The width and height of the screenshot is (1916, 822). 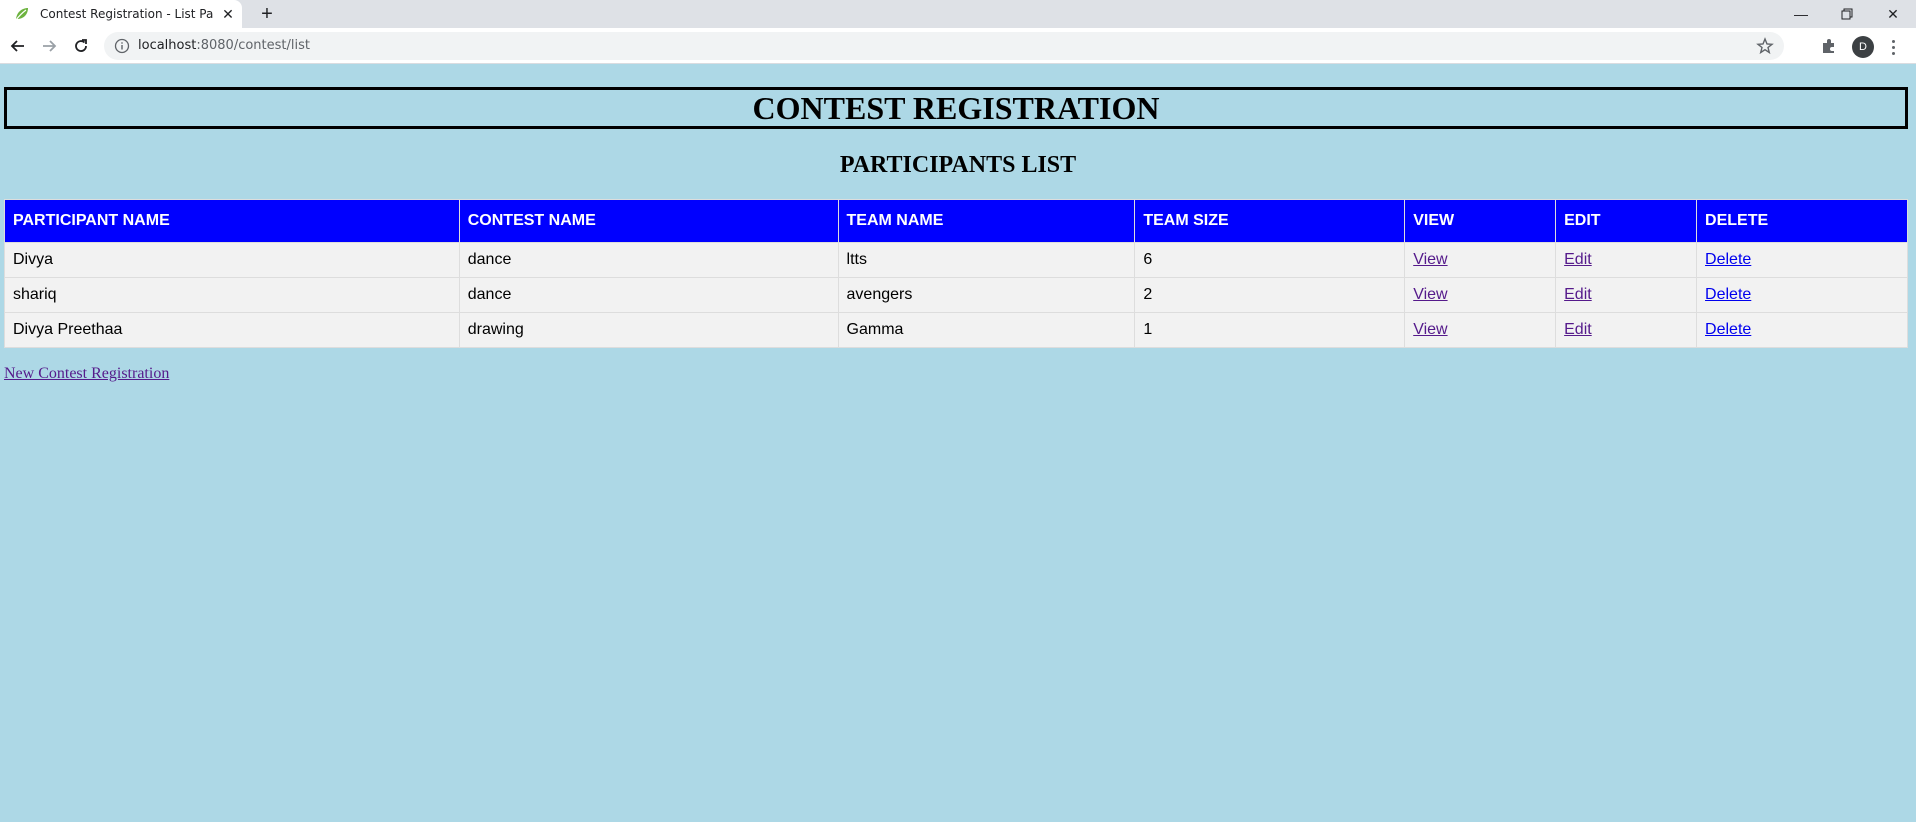 What do you see at coordinates (127, 14) in the screenshot?
I see `tab-title: Contest Registration - List Particip` at bounding box center [127, 14].